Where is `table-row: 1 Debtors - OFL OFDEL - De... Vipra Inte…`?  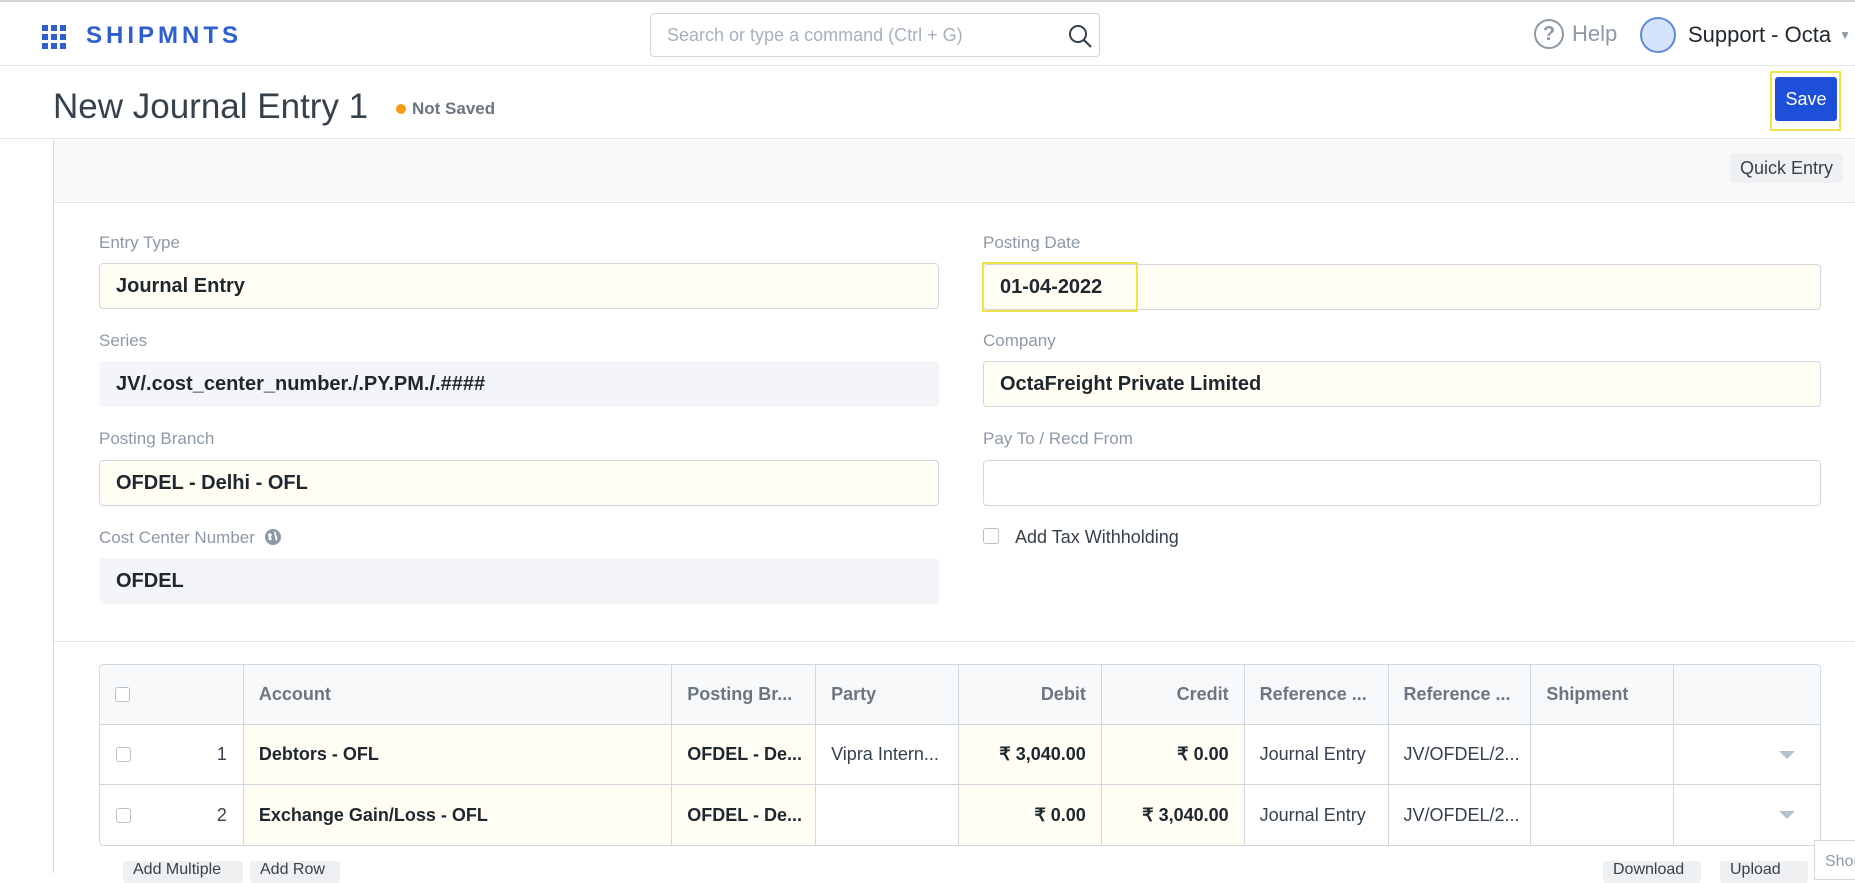
table-row: 1 Debtors - OFL OFDEL - De... Vipra Inte… is located at coordinates (960, 755).